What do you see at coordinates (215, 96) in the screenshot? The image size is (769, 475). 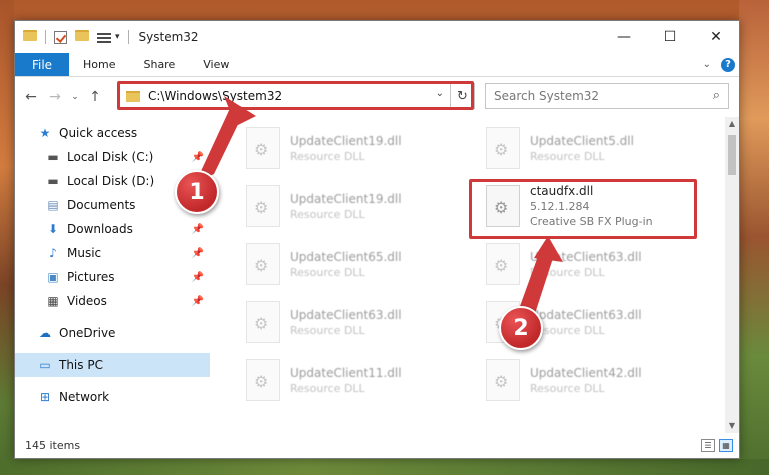 I see `address-path: C:\Windows\System32` at bounding box center [215, 96].